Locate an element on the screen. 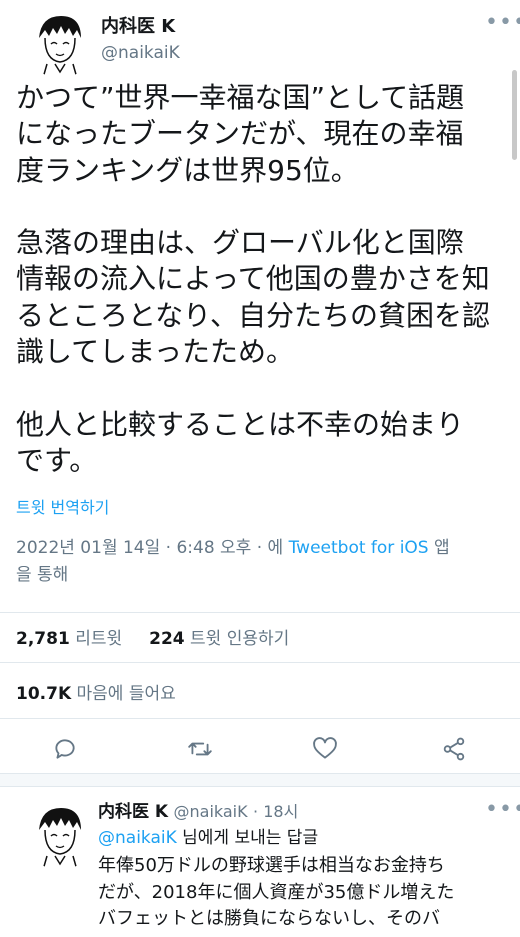 The width and height of the screenshot is (520, 937). reply-time: · 18시 is located at coordinates (276, 811).